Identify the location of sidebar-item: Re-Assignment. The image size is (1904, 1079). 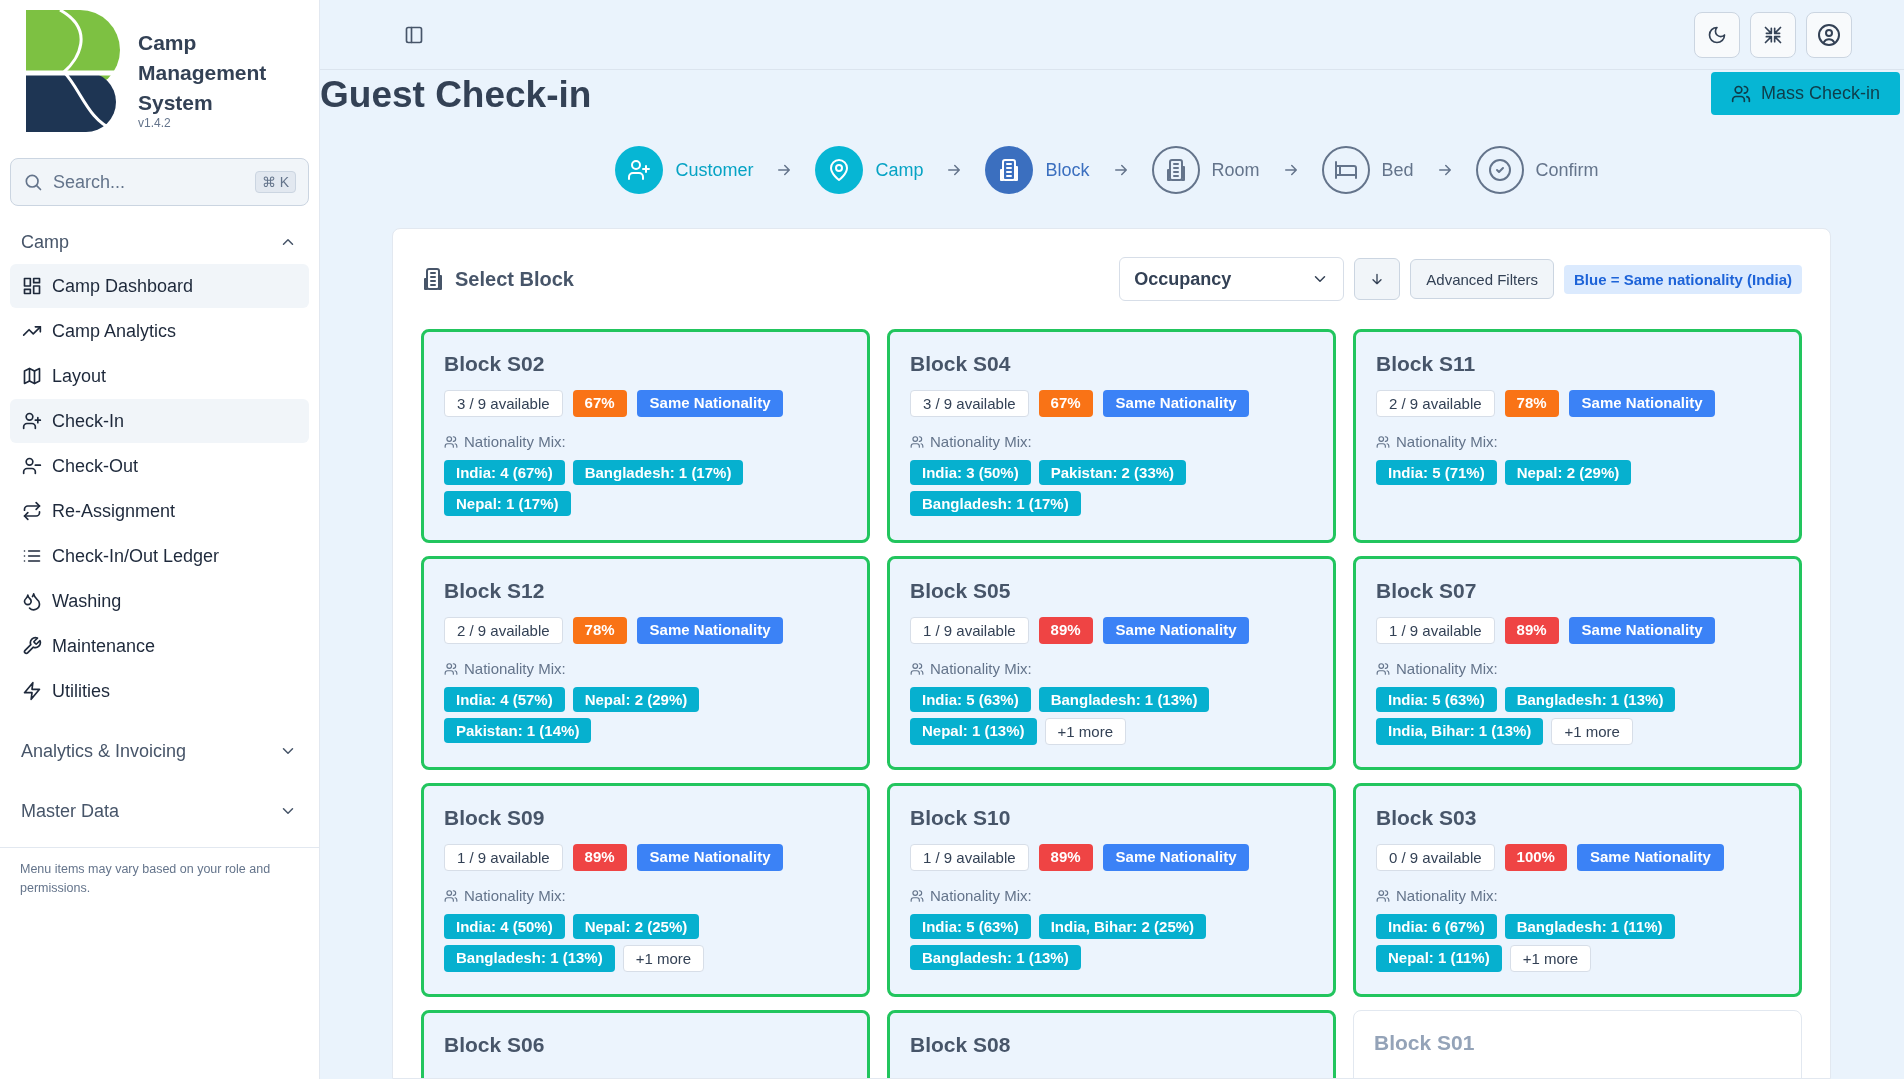
(159, 511).